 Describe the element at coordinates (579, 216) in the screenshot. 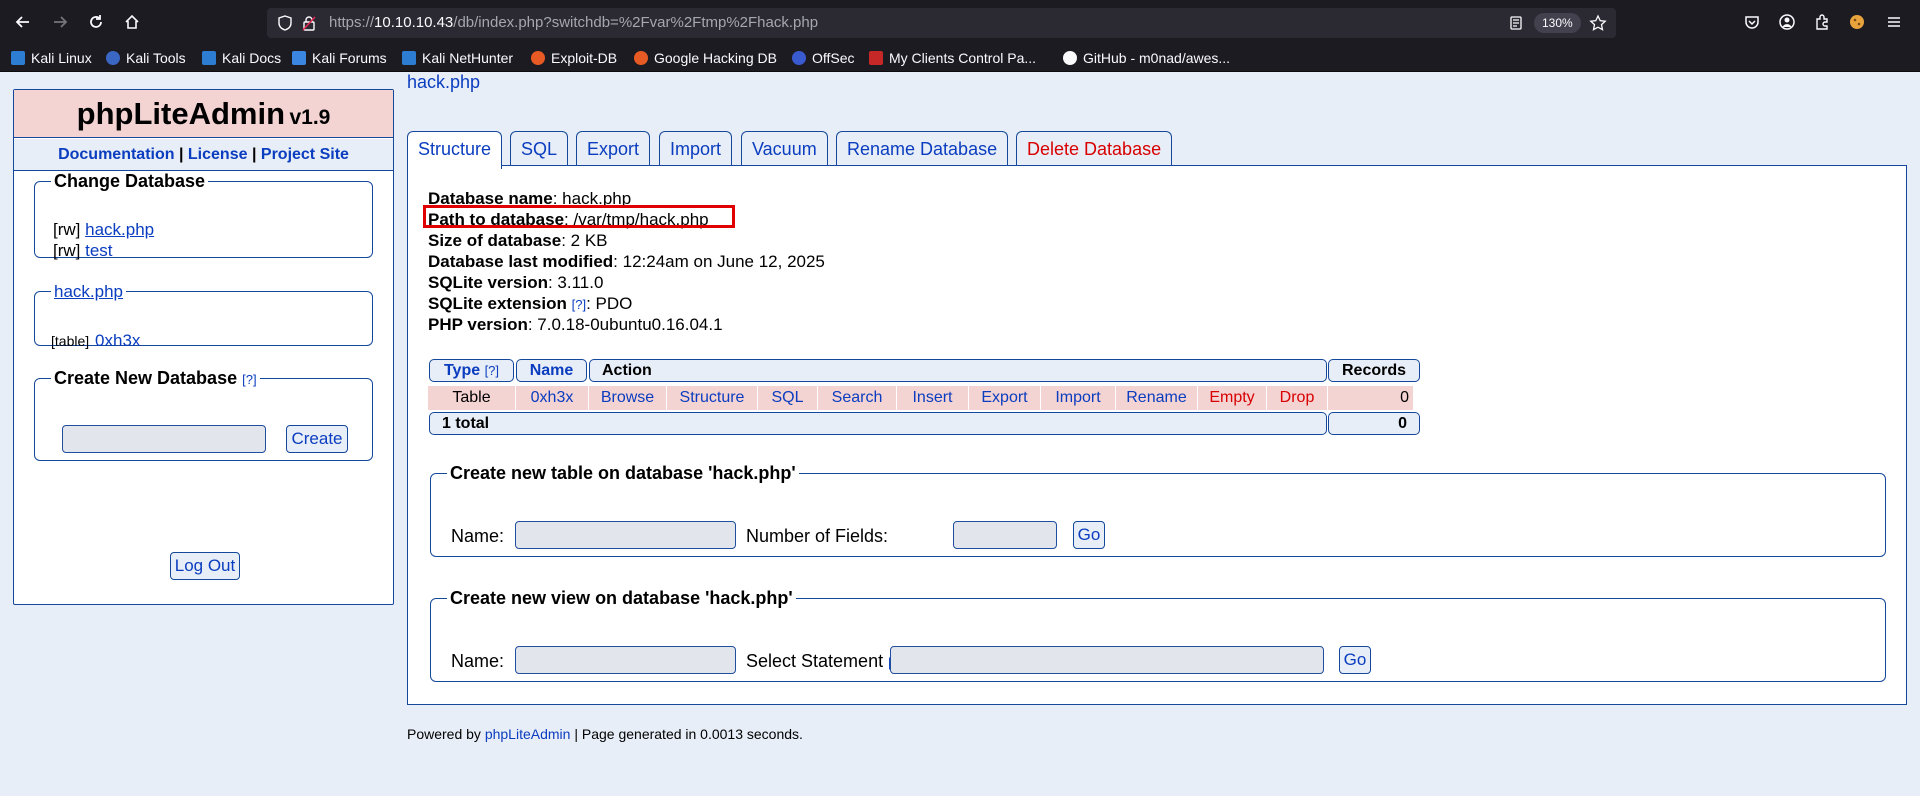

I see `path-highlight-box` at that location.